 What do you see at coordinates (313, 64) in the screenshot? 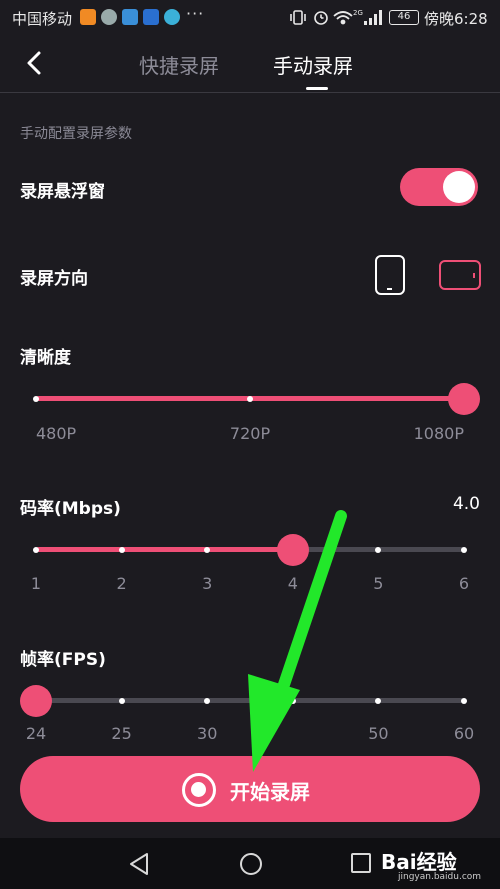
I see `tab-manual-record: 手动录屏` at bounding box center [313, 64].